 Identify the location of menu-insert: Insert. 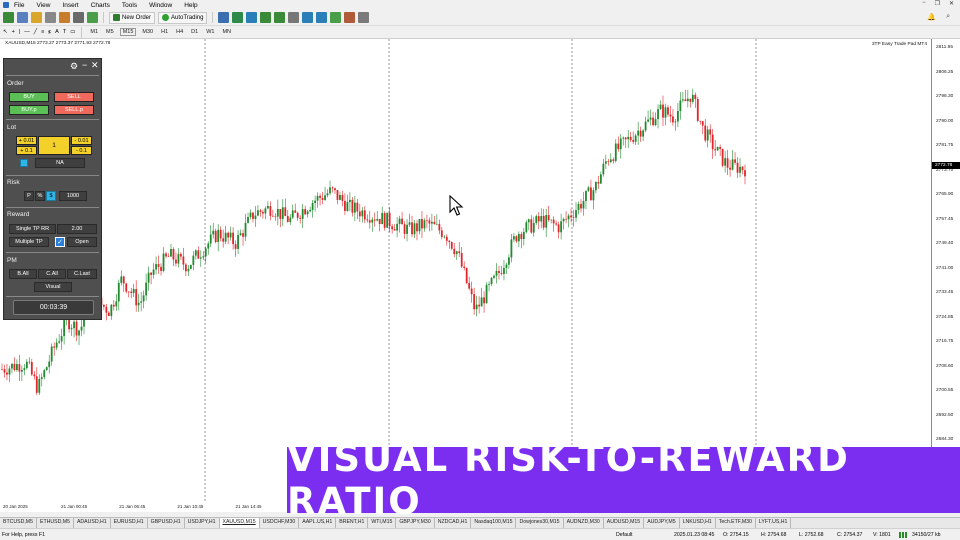
(70, 5).